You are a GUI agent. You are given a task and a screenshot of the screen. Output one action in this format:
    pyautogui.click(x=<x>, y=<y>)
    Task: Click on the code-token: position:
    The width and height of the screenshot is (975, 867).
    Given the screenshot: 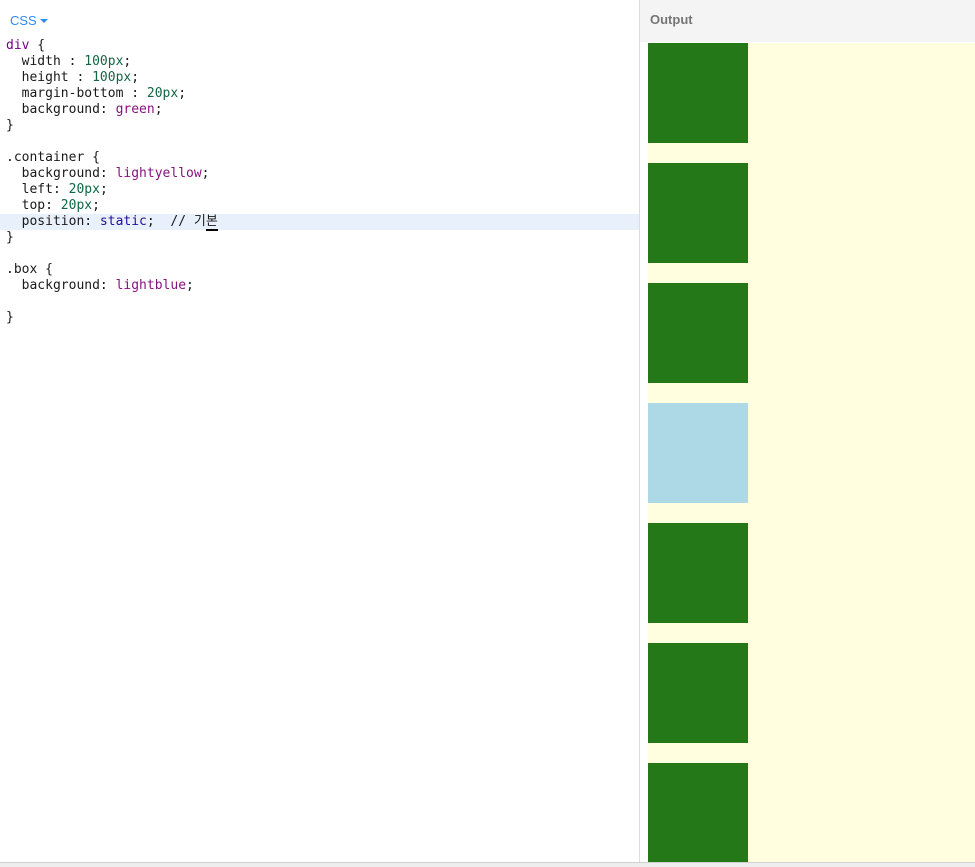 What is the action you would take?
    pyautogui.click(x=53, y=221)
    